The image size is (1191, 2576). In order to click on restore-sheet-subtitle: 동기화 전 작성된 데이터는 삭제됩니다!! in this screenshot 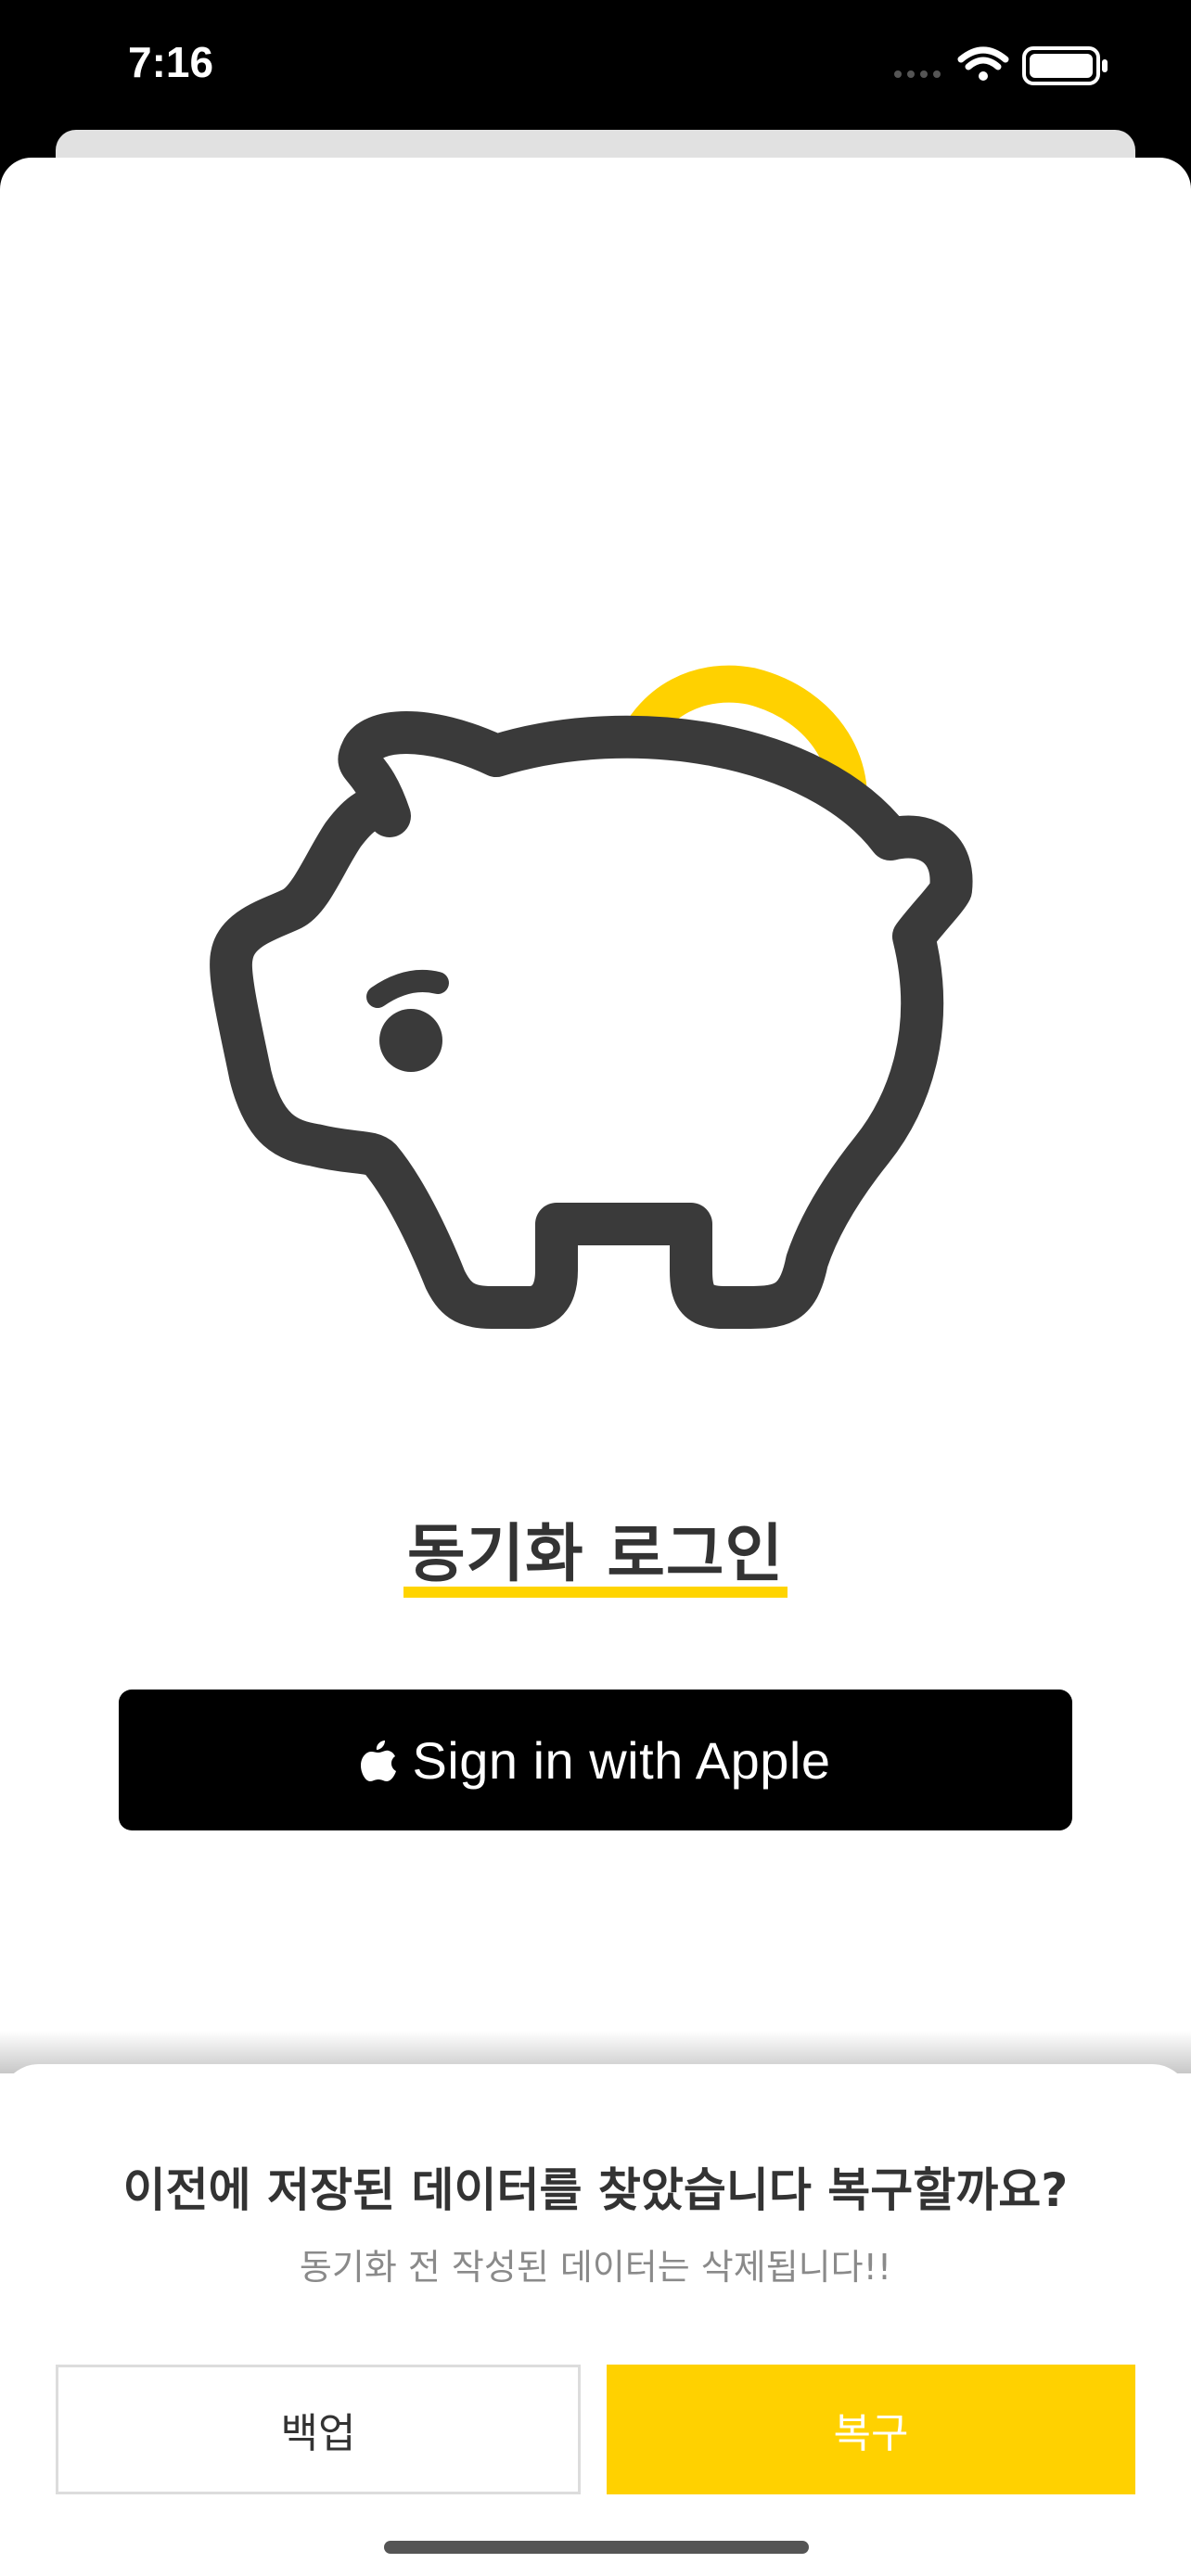, I will do `click(595, 2267)`.